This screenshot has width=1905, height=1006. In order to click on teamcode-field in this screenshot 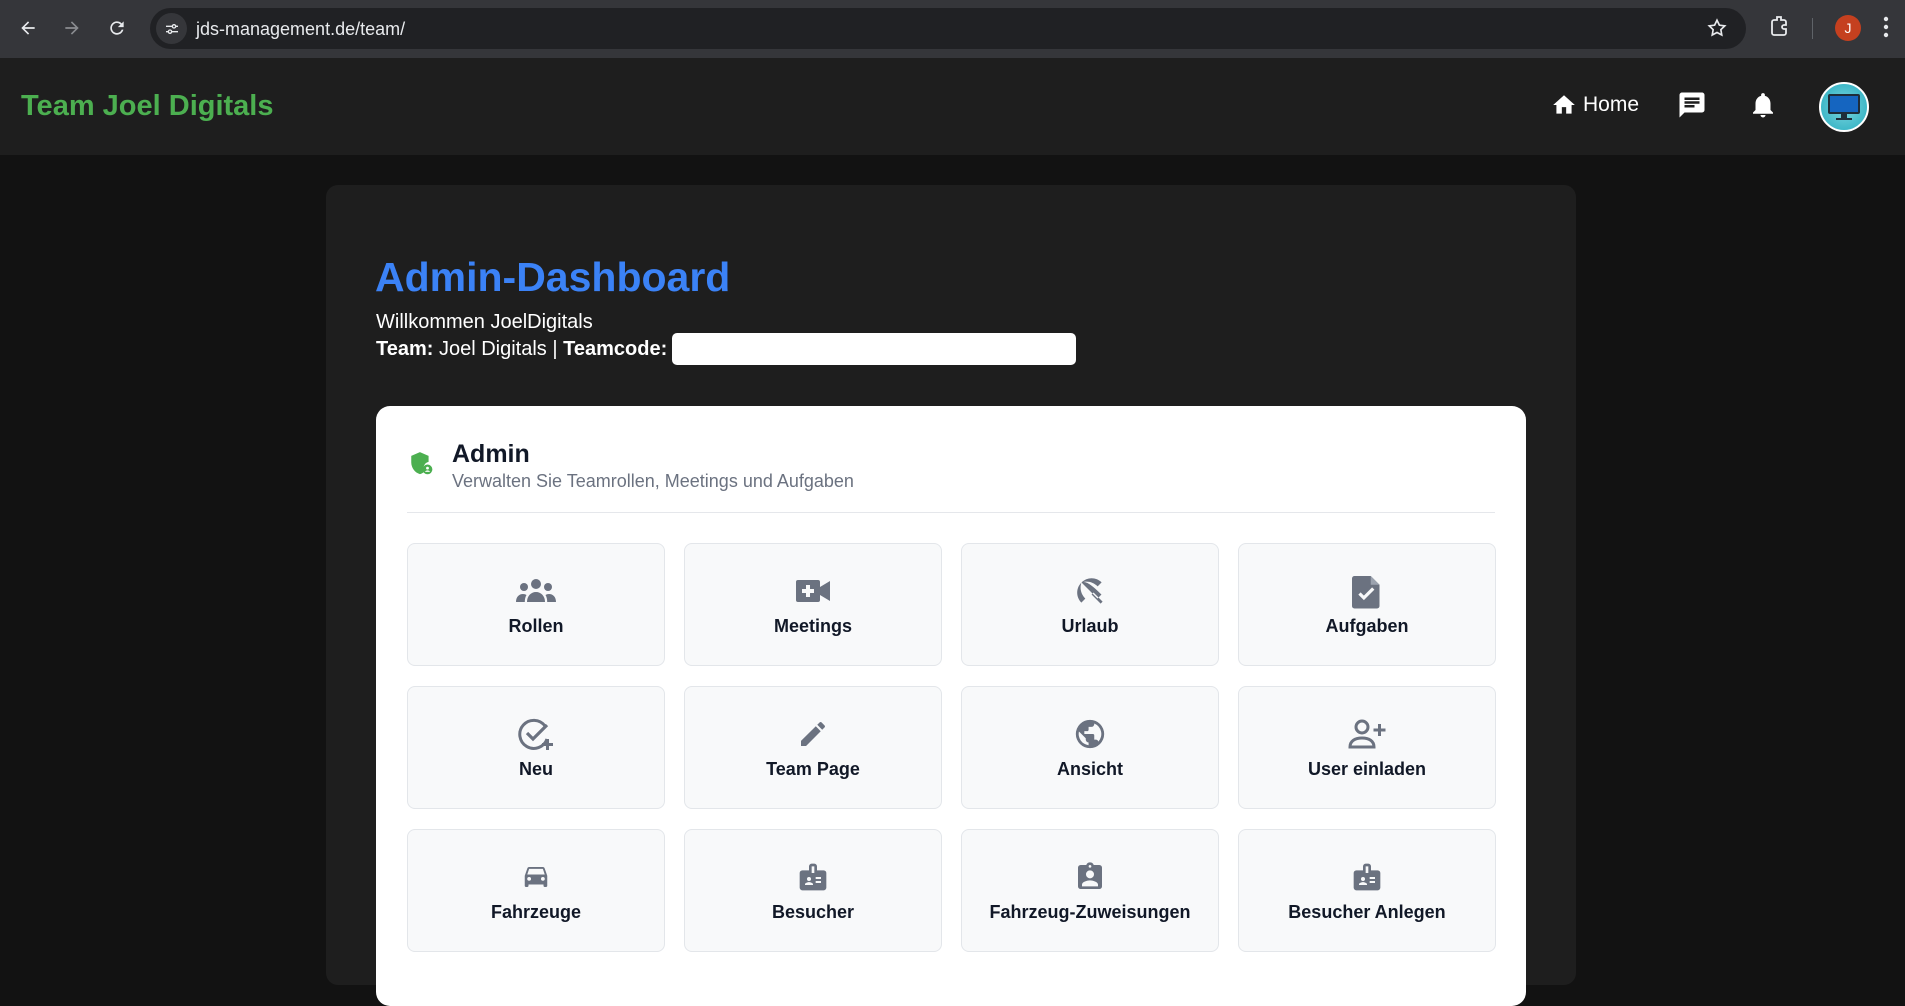, I will do `click(874, 349)`.